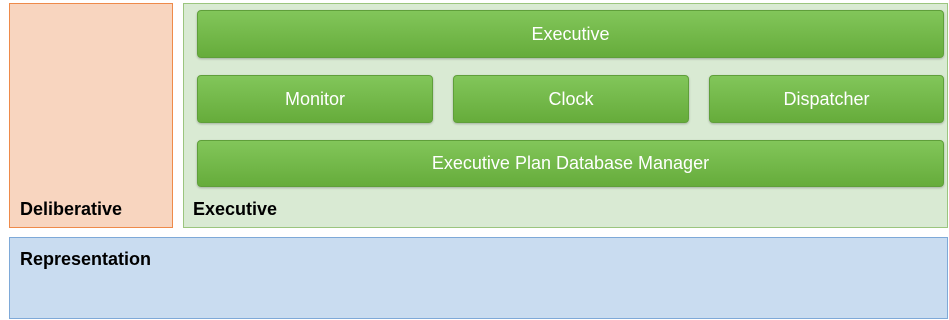 The image size is (949, 320). Describe the element at coordinates (86, 259) in the screenshot. I see `representation-label: Representation` at that location.